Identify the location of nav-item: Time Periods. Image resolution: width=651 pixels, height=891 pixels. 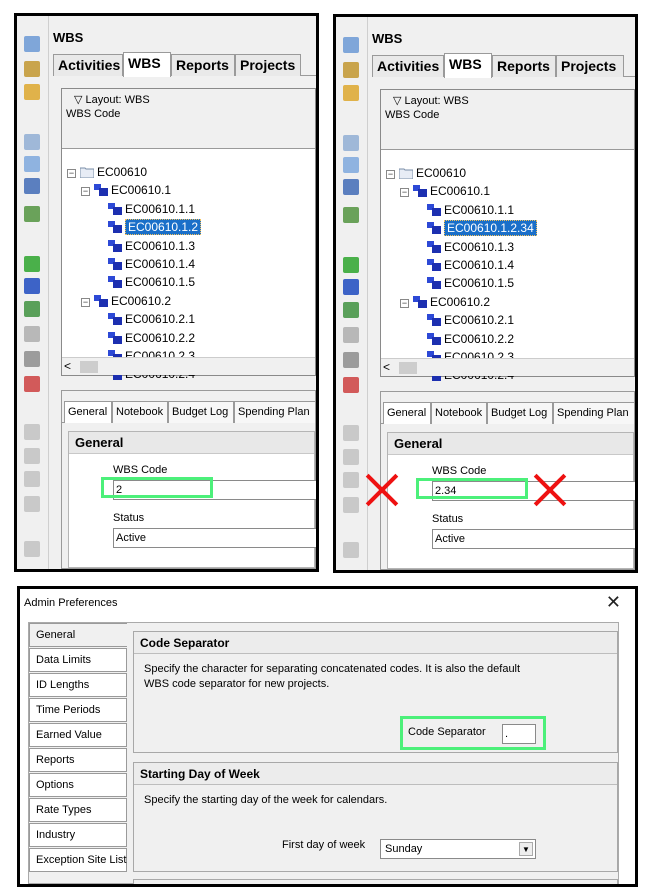
(78, 710).